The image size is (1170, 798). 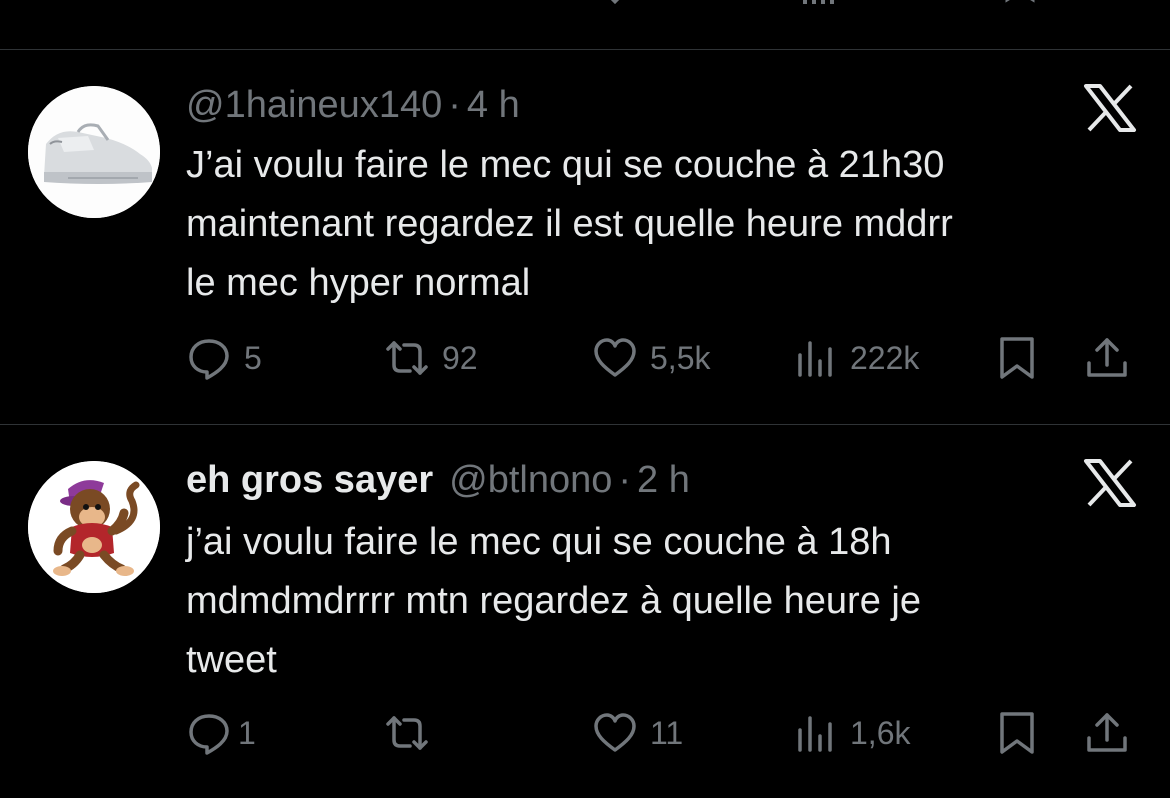 I want to click on views-button: 222k, so click(x=855, y=358).